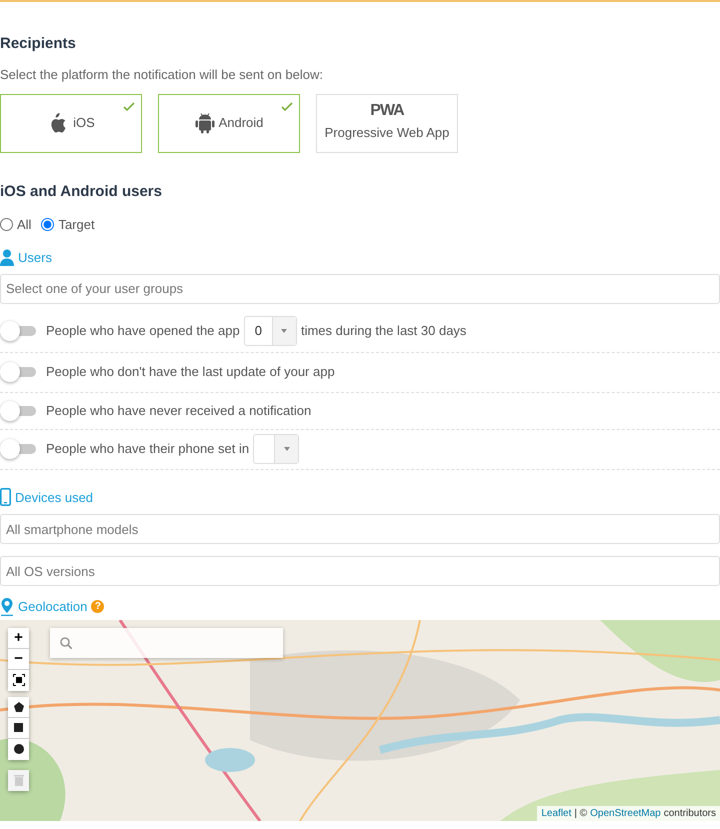 This screenshot has width=720, height=829. What do you see at coordinates (387, 133) in the screenshot?
I see `platform-label: Progressive Web App` at bounding box center [387, 133].